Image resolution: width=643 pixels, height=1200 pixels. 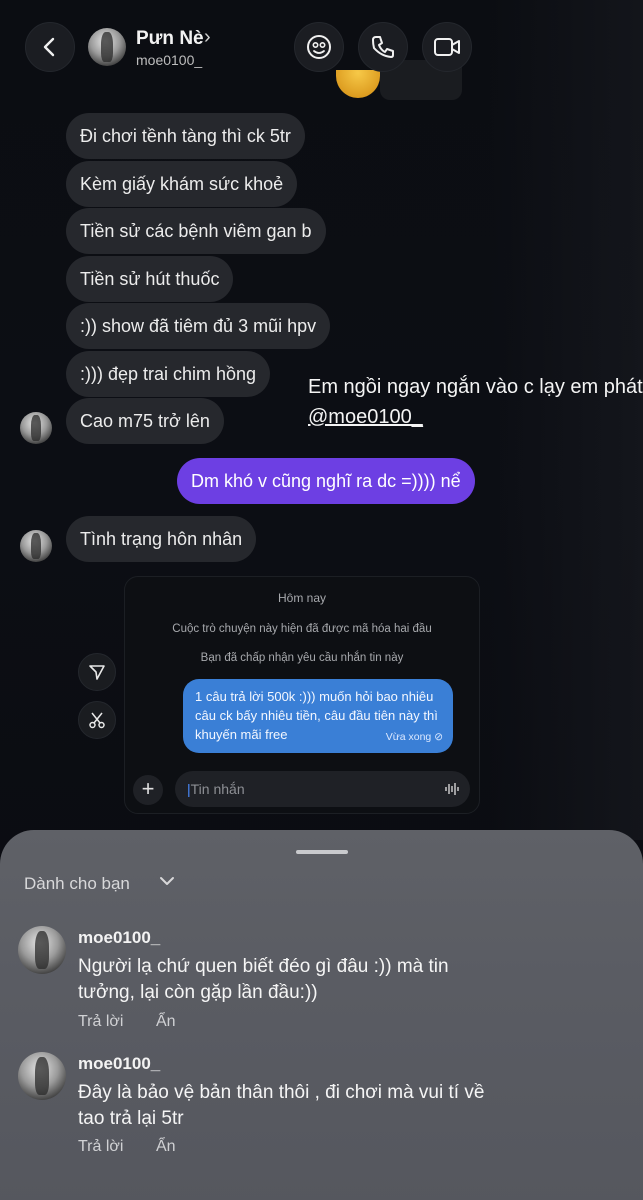 I want to click on voice-call-button, so click(x=383, y=47).